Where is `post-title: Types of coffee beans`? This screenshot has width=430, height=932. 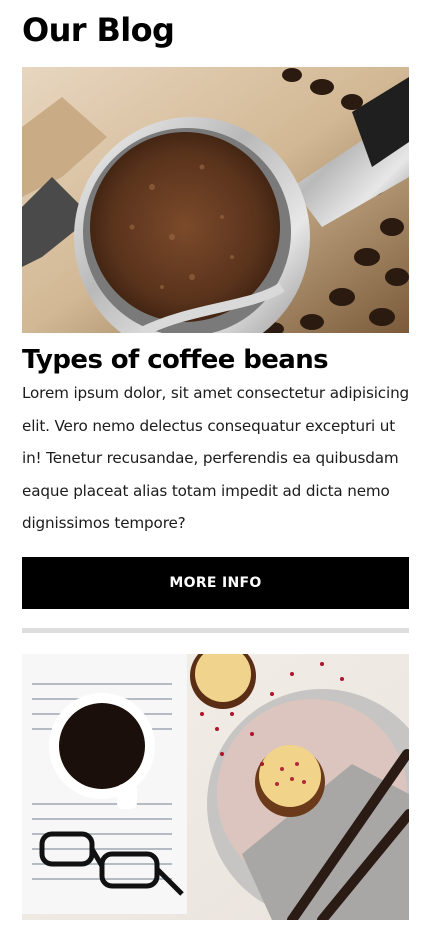
post-title: Types of coffee beans is located at coordinates (175, 360).